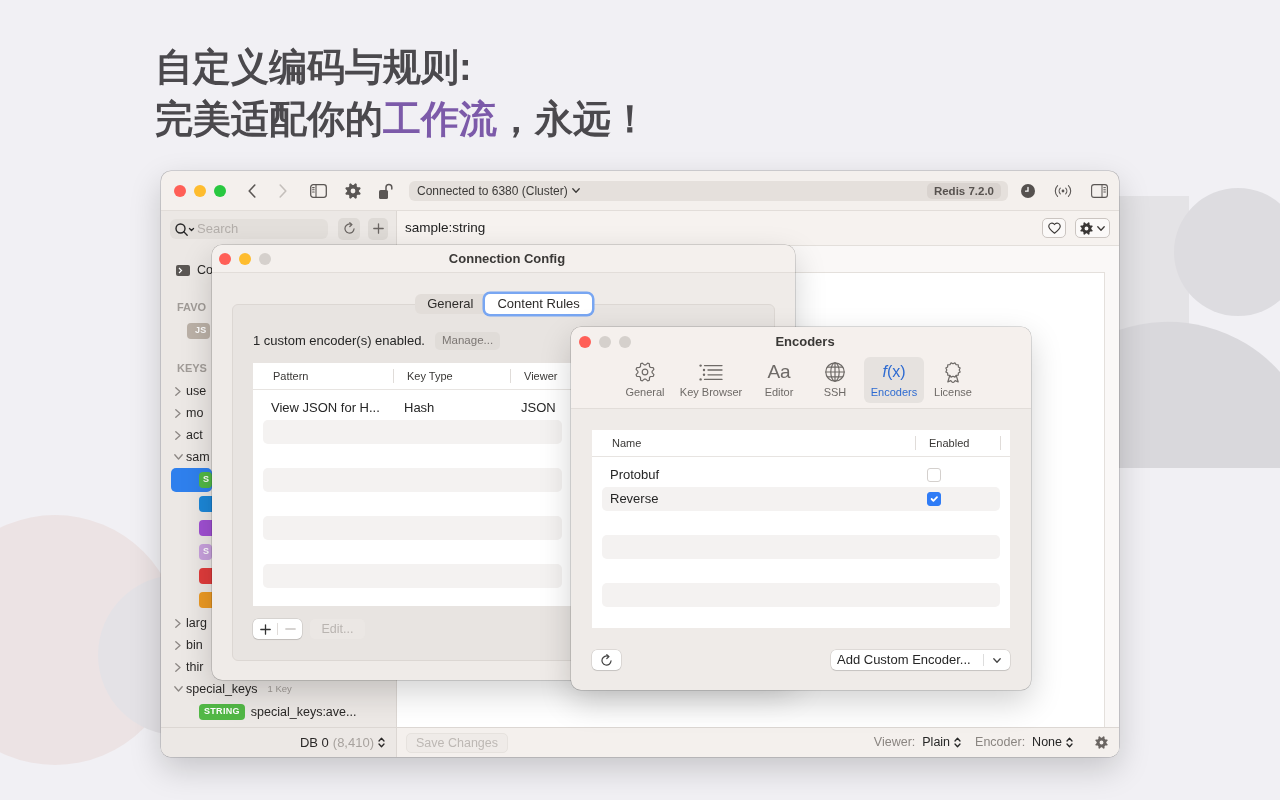  Describe the element at coordinates (835, 372) in the screenshot. I see `globe-icon` at that location.